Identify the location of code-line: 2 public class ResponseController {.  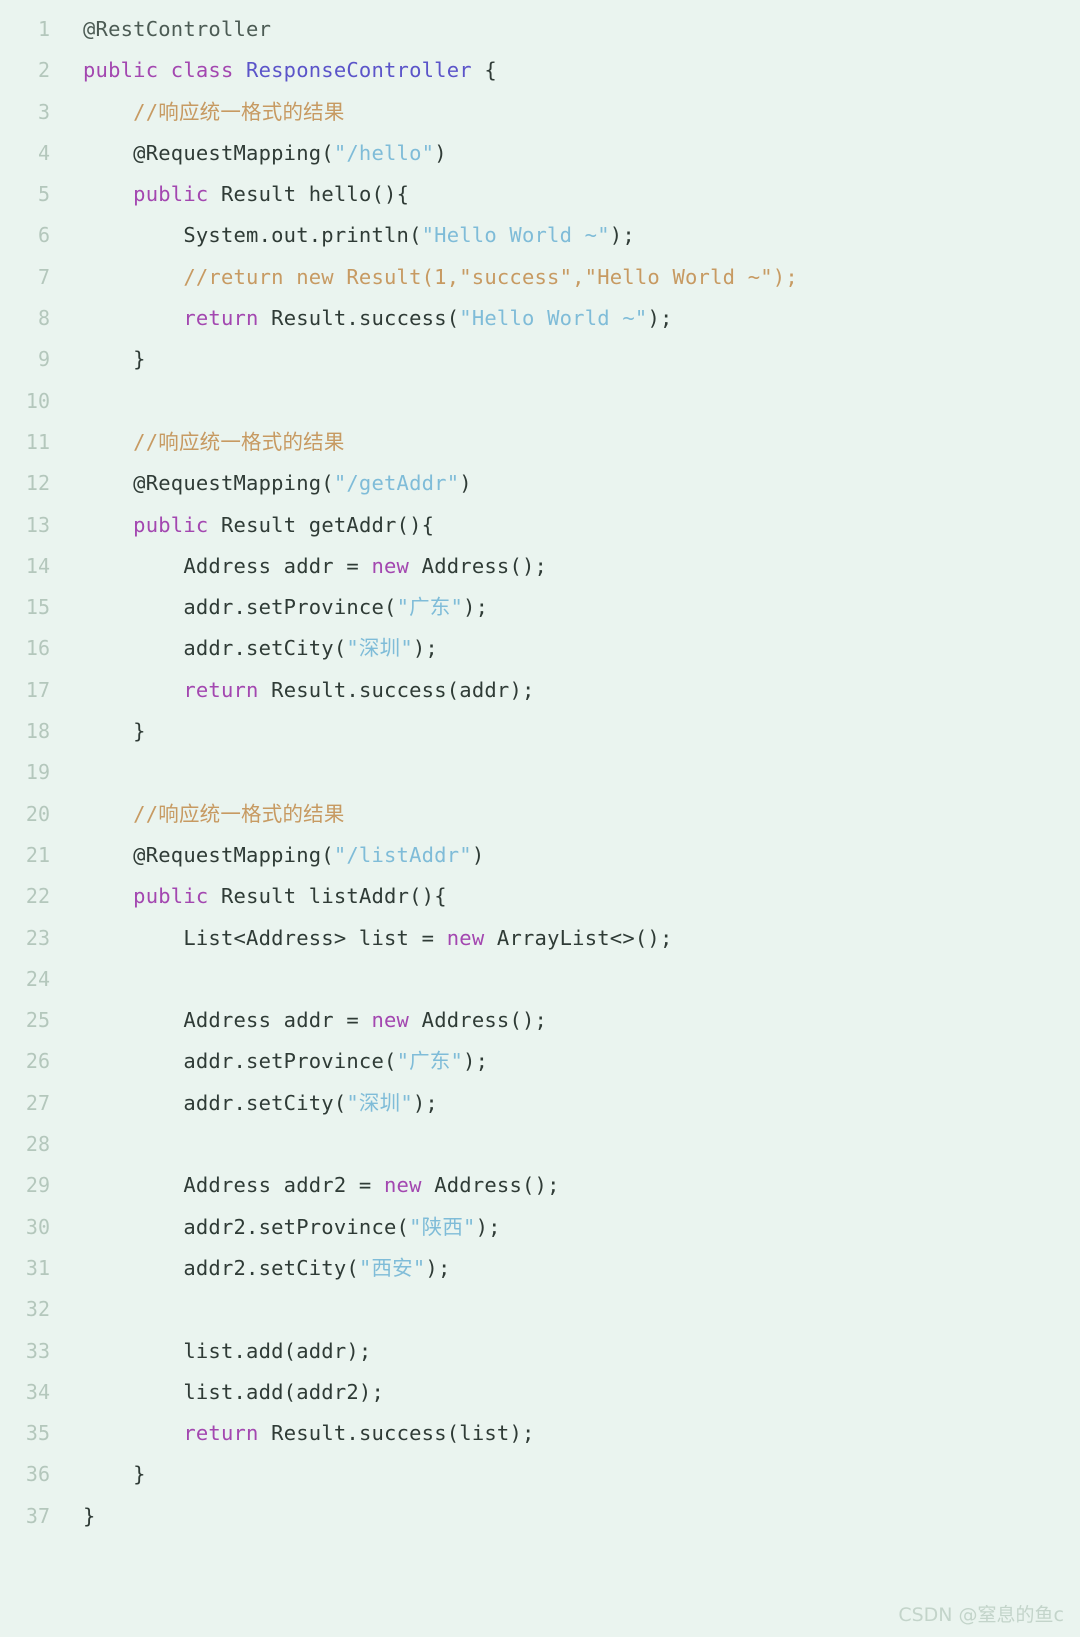
(540, 70).